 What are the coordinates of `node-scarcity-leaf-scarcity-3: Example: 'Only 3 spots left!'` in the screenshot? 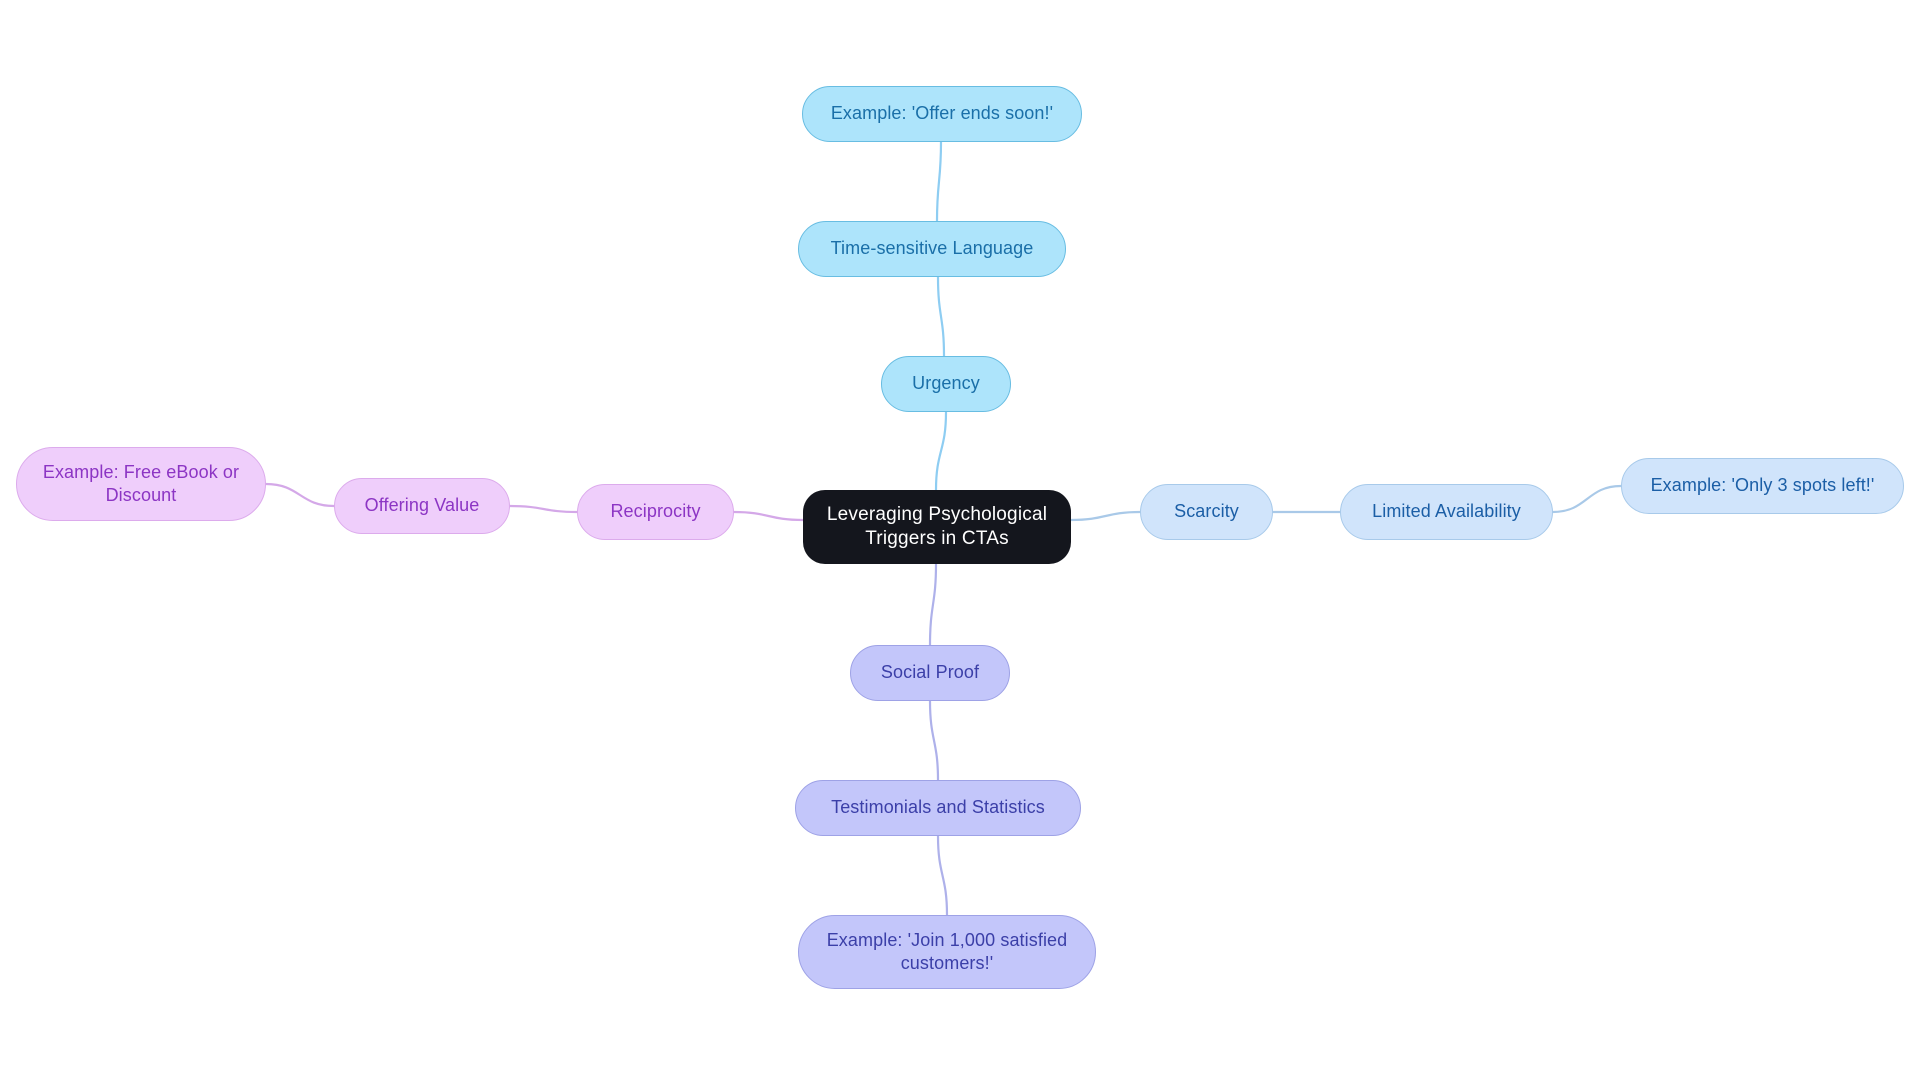 It's located at (1762, 486).